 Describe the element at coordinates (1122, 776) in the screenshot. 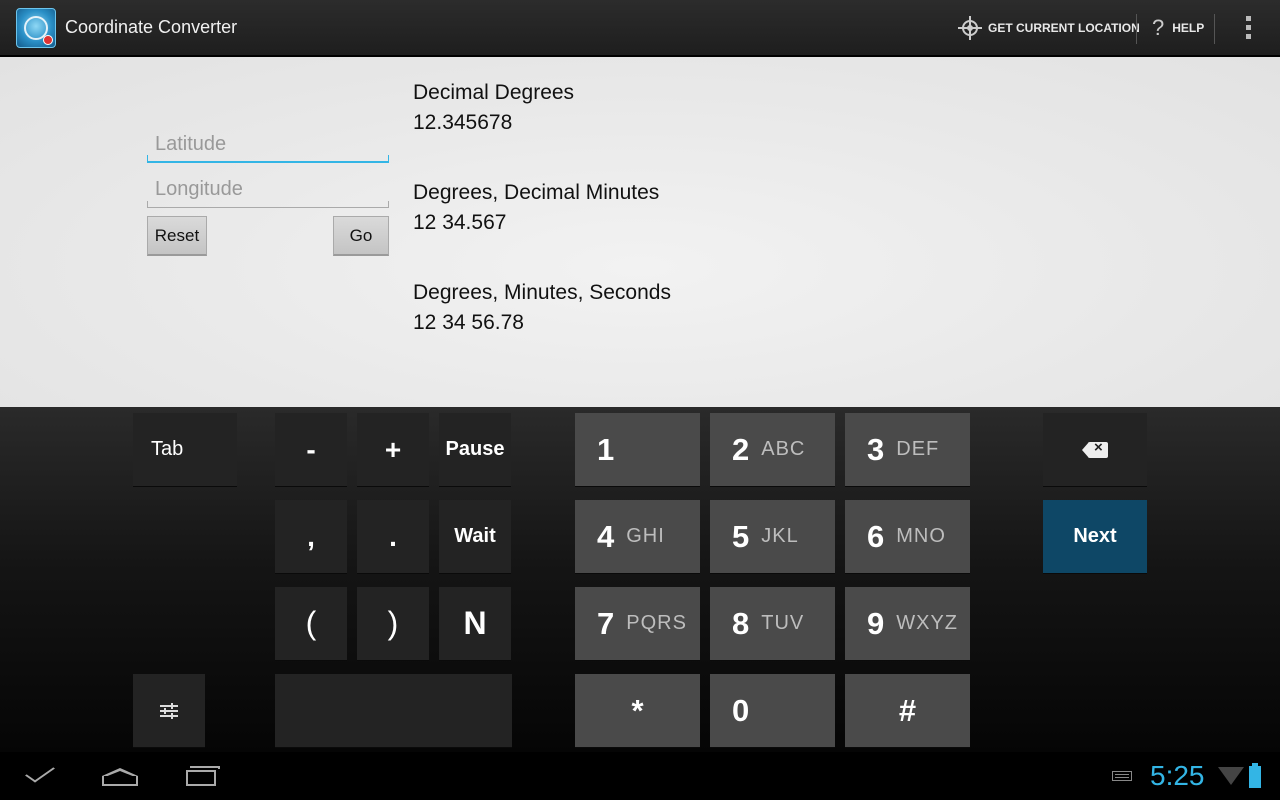

I see `keyboard-icon` at that location.